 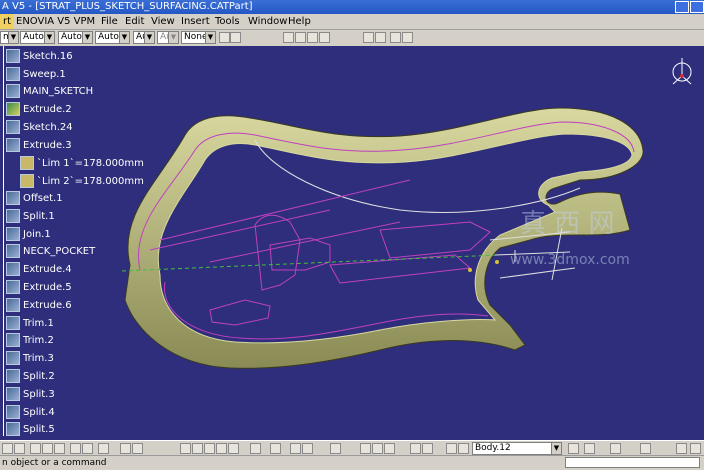 What do you see at coordinates (352, 462) in the screenshot?
I see `status-bar: n object or a command` at bounding box center [352, 462].